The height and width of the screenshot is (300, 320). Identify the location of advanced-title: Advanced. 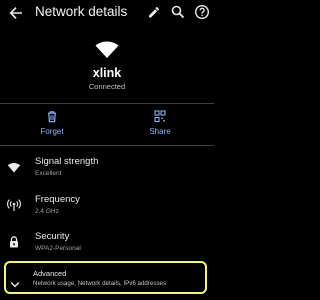
(50, 273).